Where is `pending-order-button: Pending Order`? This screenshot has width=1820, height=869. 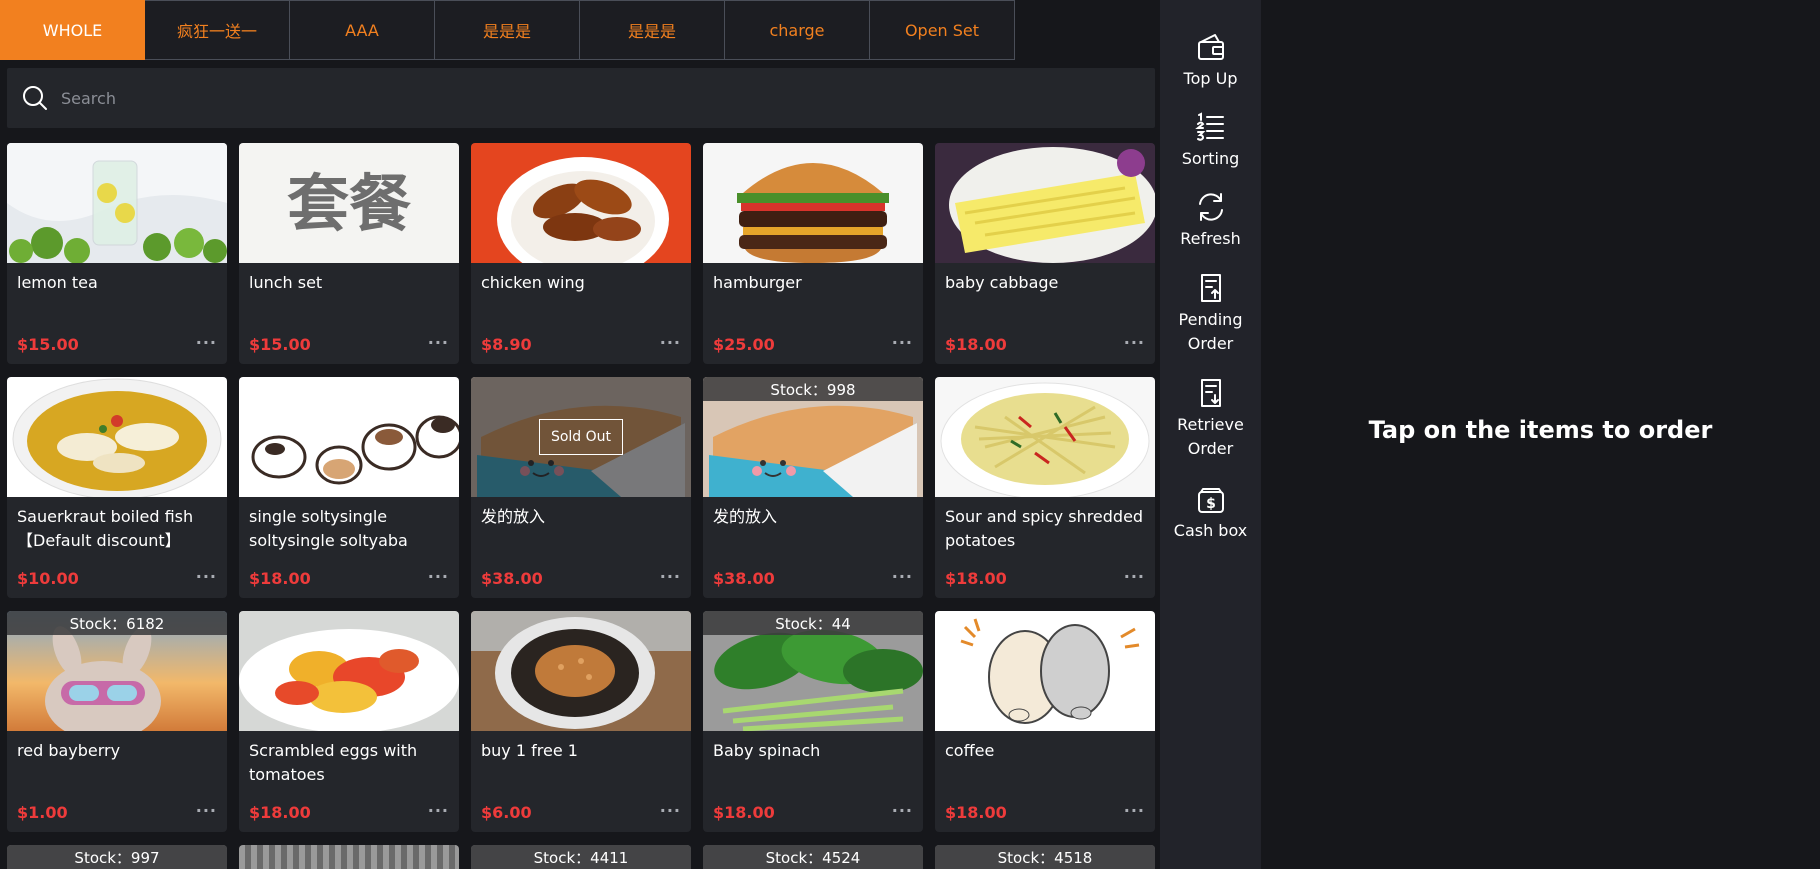 pending-order-button: Pending Order is located at coordinates (1210, 313).